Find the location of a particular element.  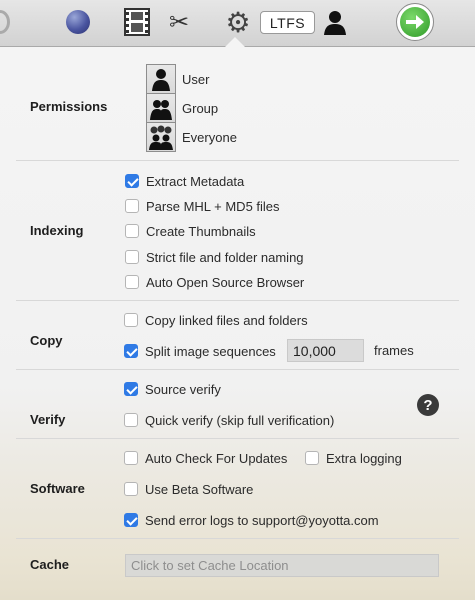

beta-software-option: Use Beta Software is located at coordinates (188, 489).